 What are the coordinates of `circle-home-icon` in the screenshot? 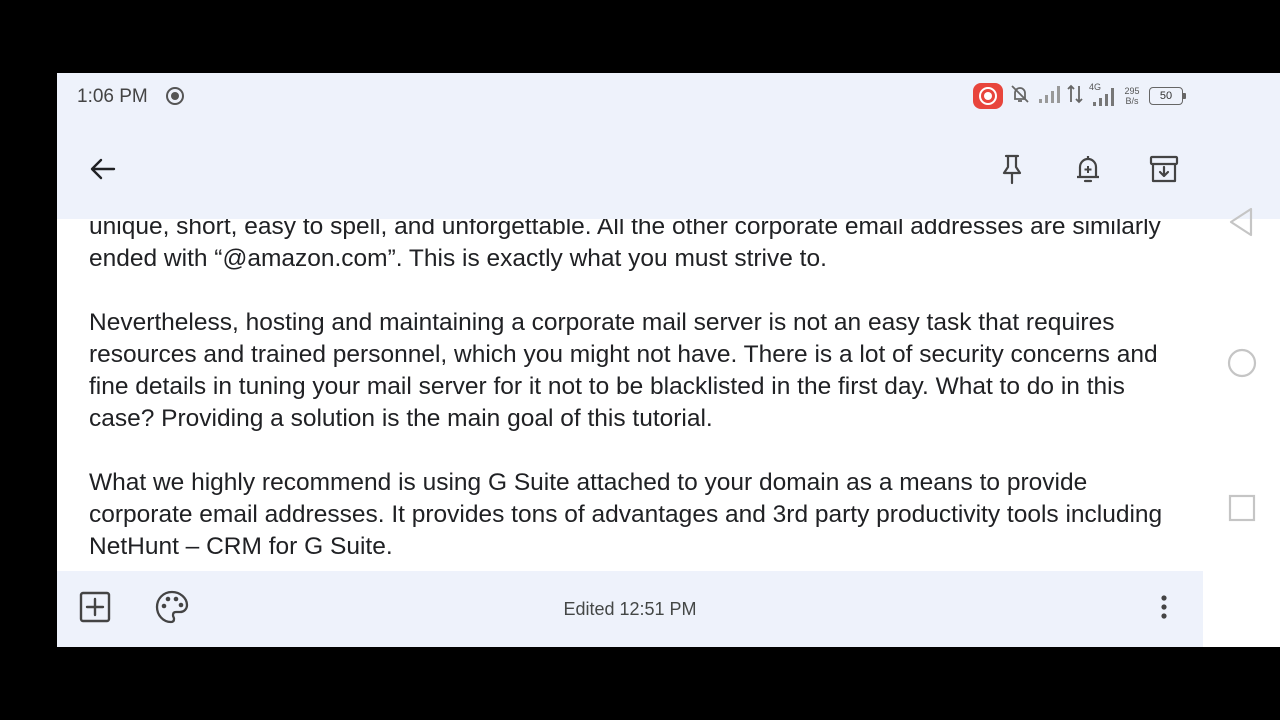 It's located at (1242, 363).